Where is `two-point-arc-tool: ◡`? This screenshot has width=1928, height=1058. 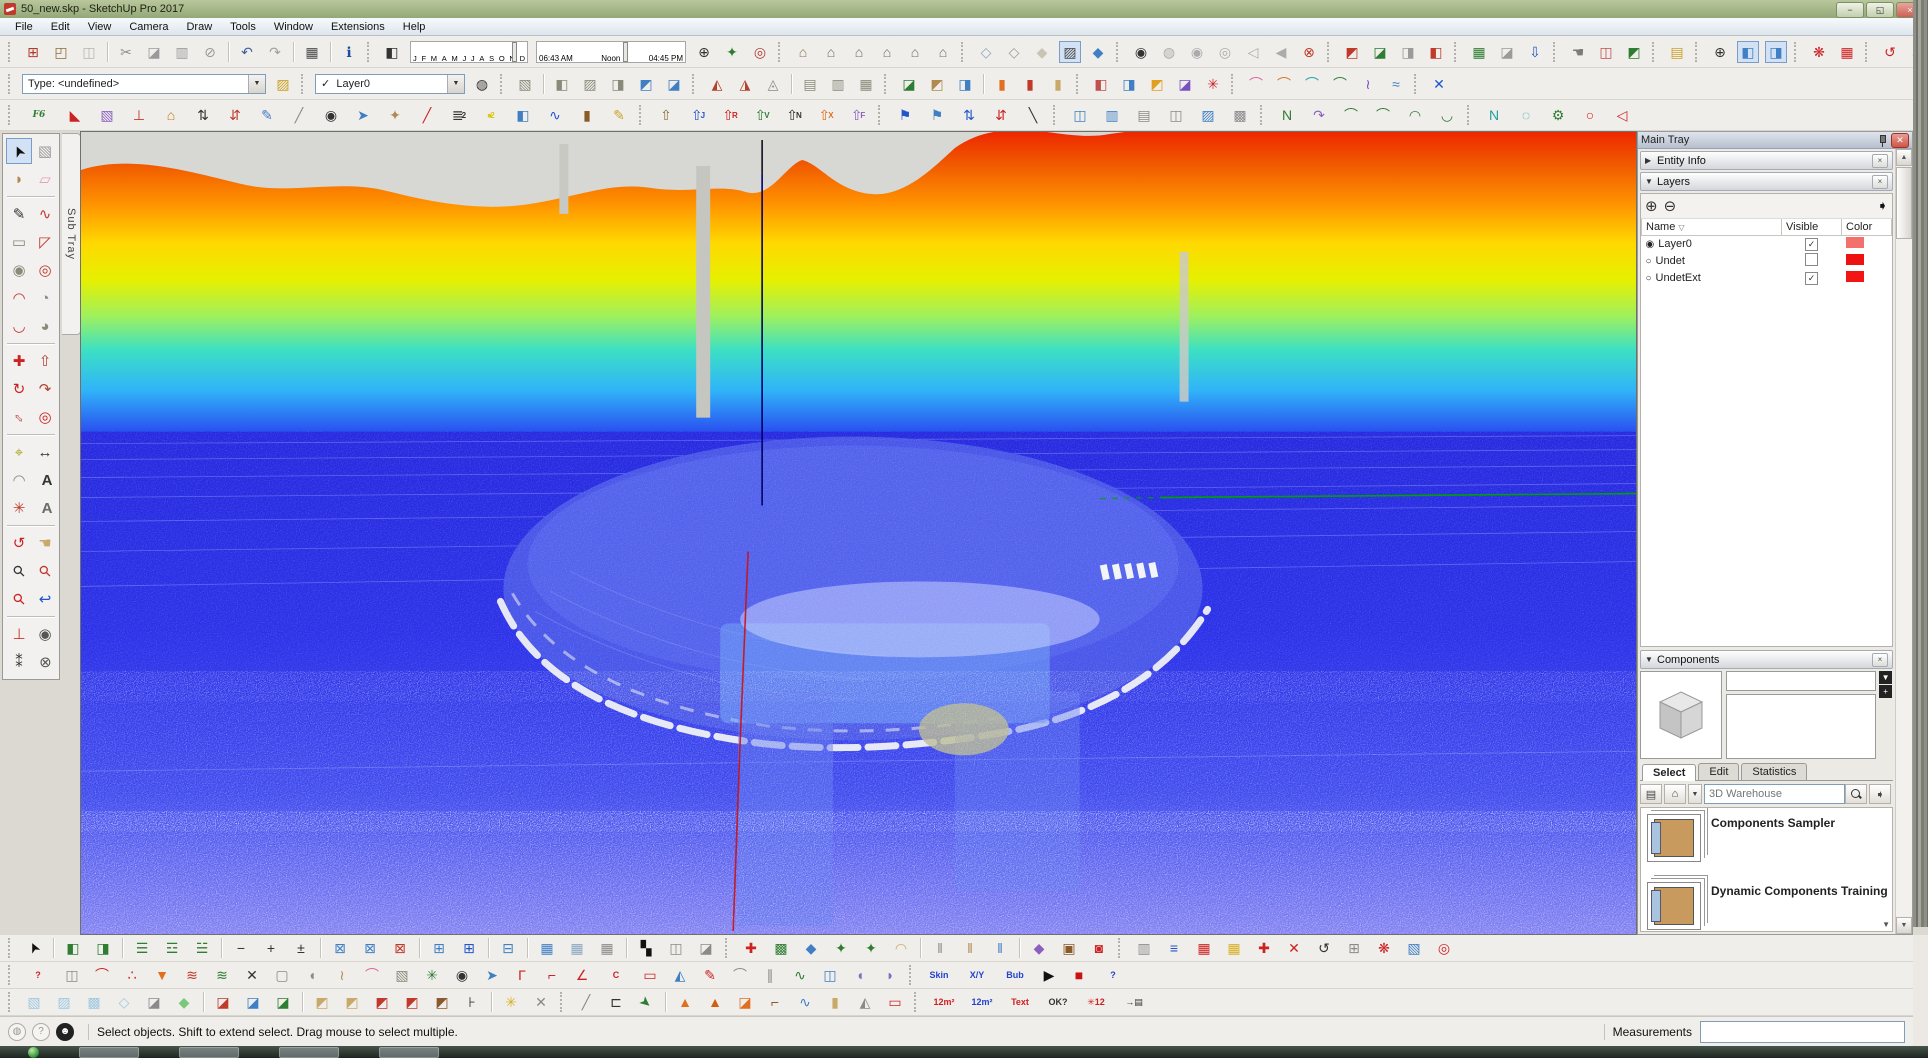
two-point-arc-tool: ◡ is located at coordinates (19, 326).